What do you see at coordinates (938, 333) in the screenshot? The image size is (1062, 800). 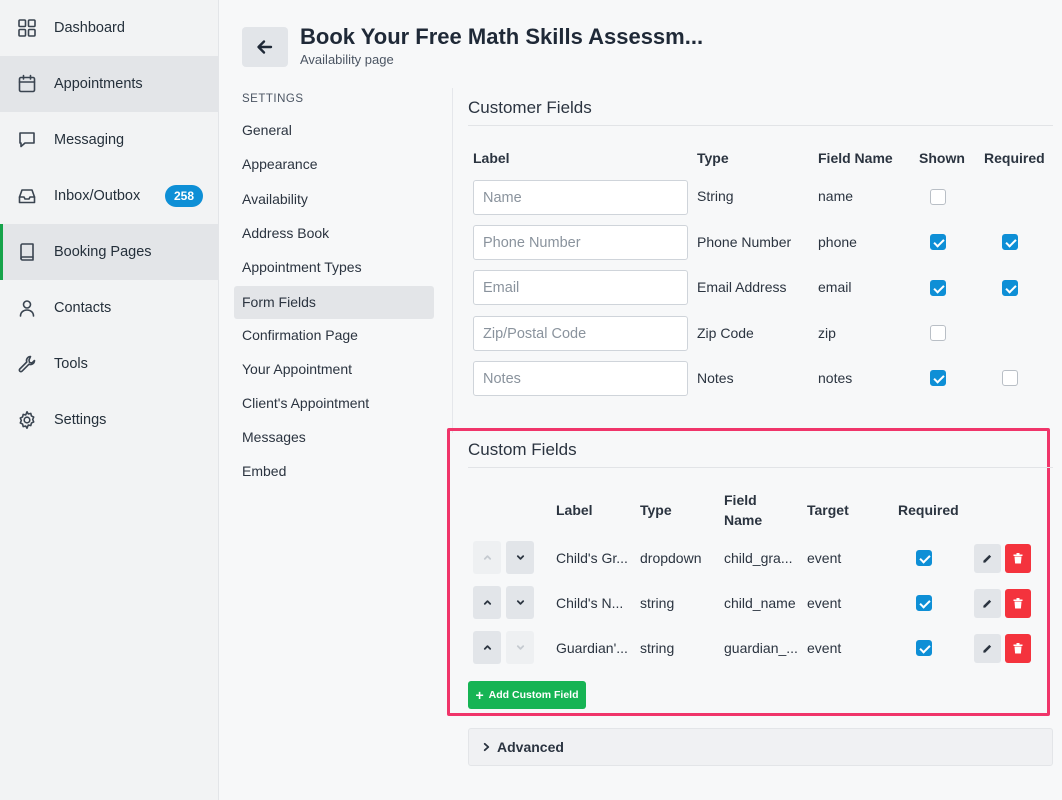 I see `zip-shown-checkbox` at bounding box center [938, 333].